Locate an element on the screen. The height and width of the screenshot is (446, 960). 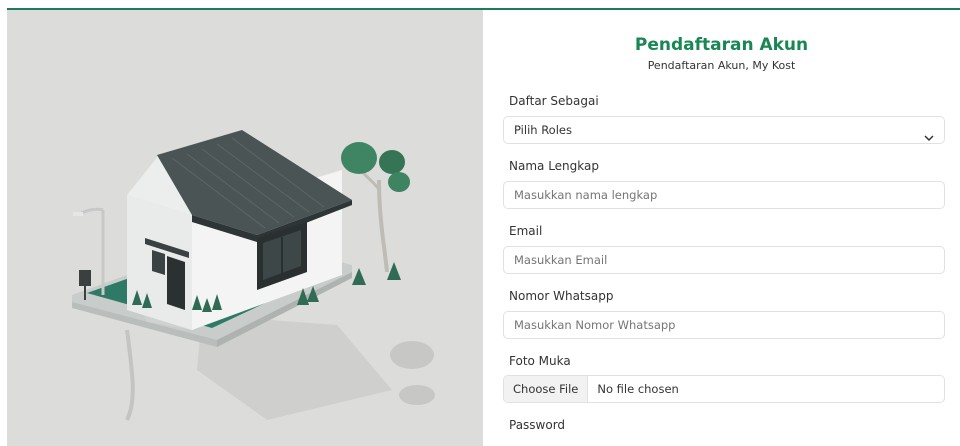
role-label: Daftar Sebagai is located at coordinates (554, 101).